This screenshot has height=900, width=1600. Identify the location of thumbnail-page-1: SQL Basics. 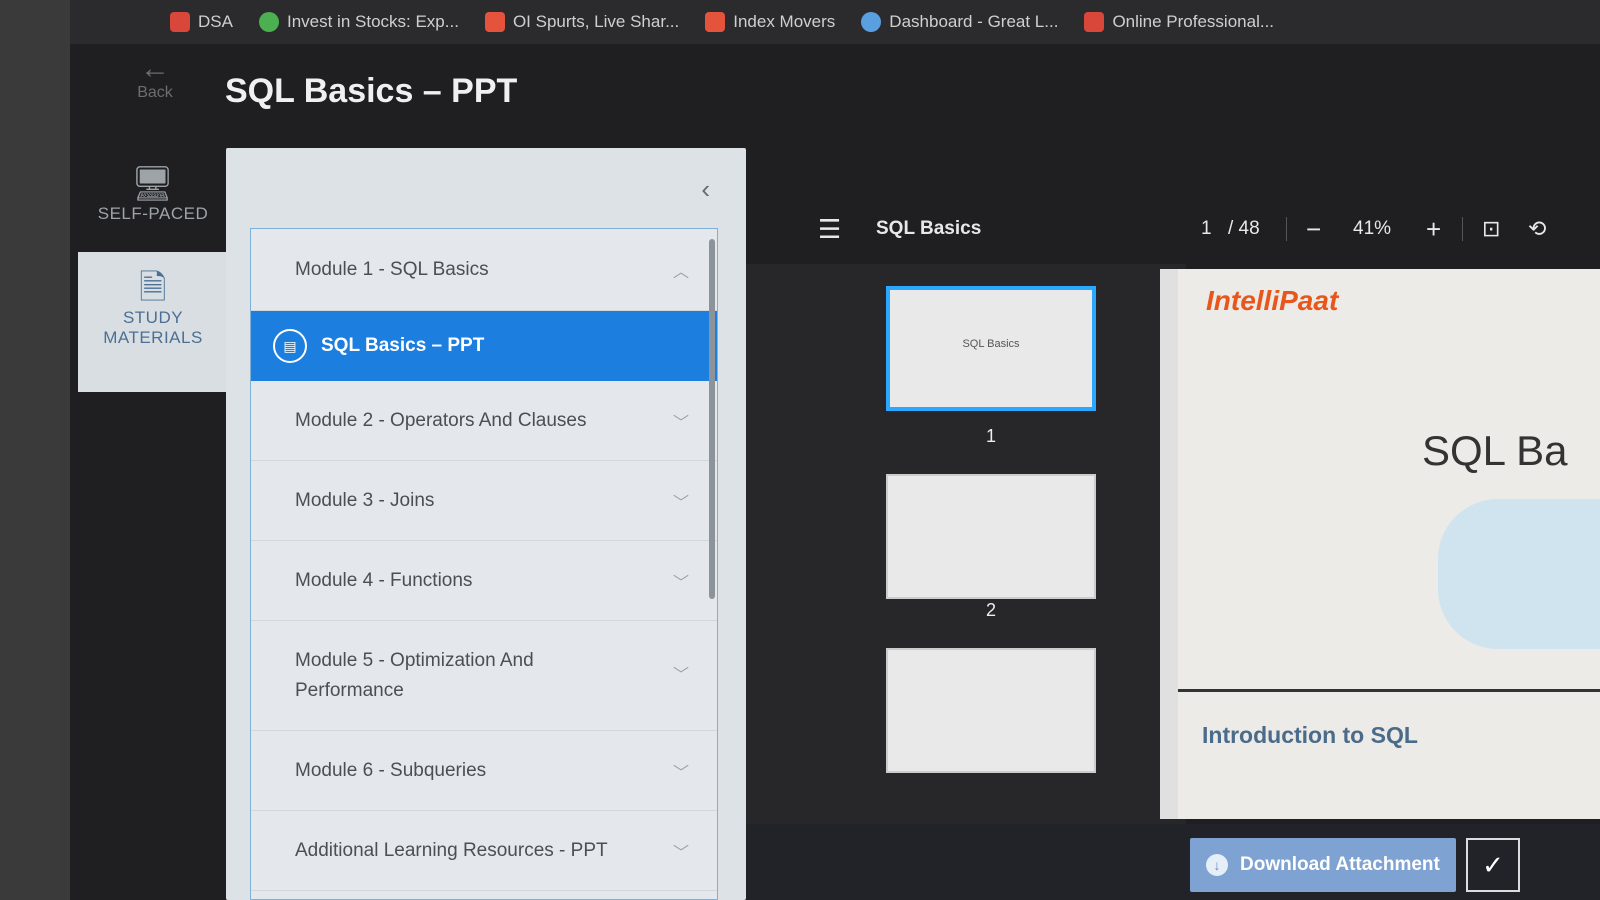
(991, 348).